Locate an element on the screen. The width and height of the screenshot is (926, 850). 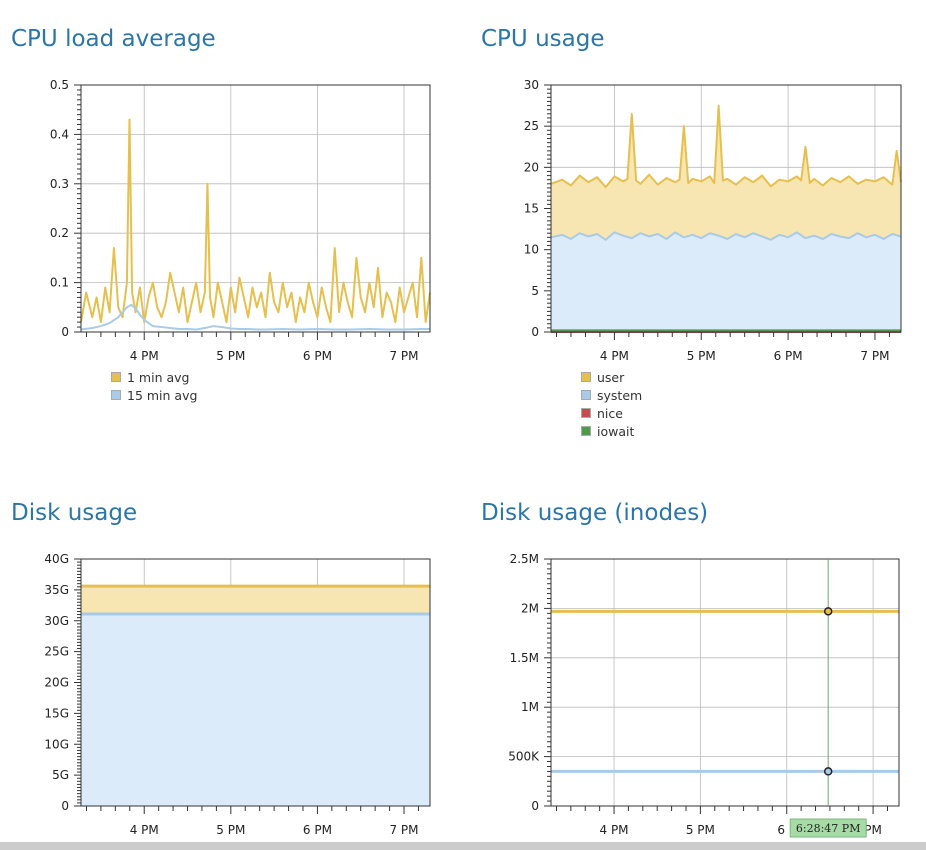
series-area-system is located at coordinates (726, 282).